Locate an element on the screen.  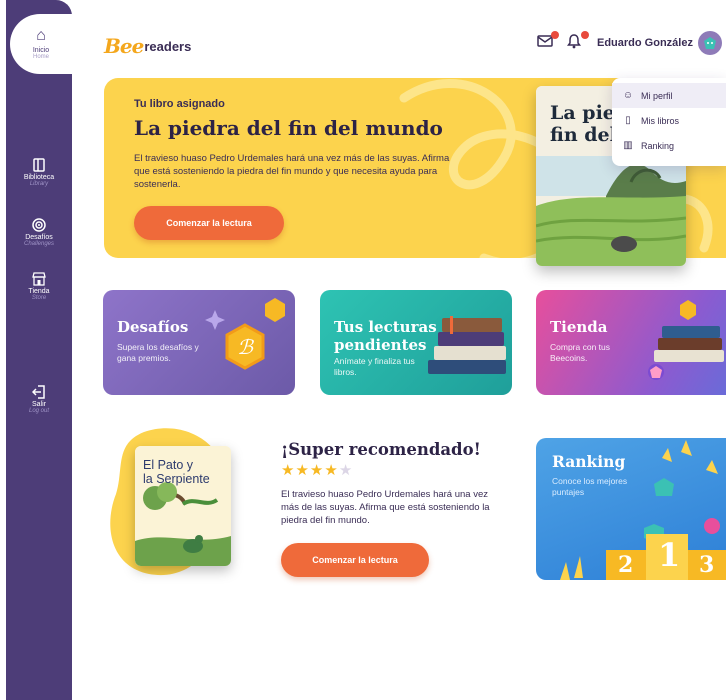
menu-item-label: Mis libros is located at coordinates (660, 120).